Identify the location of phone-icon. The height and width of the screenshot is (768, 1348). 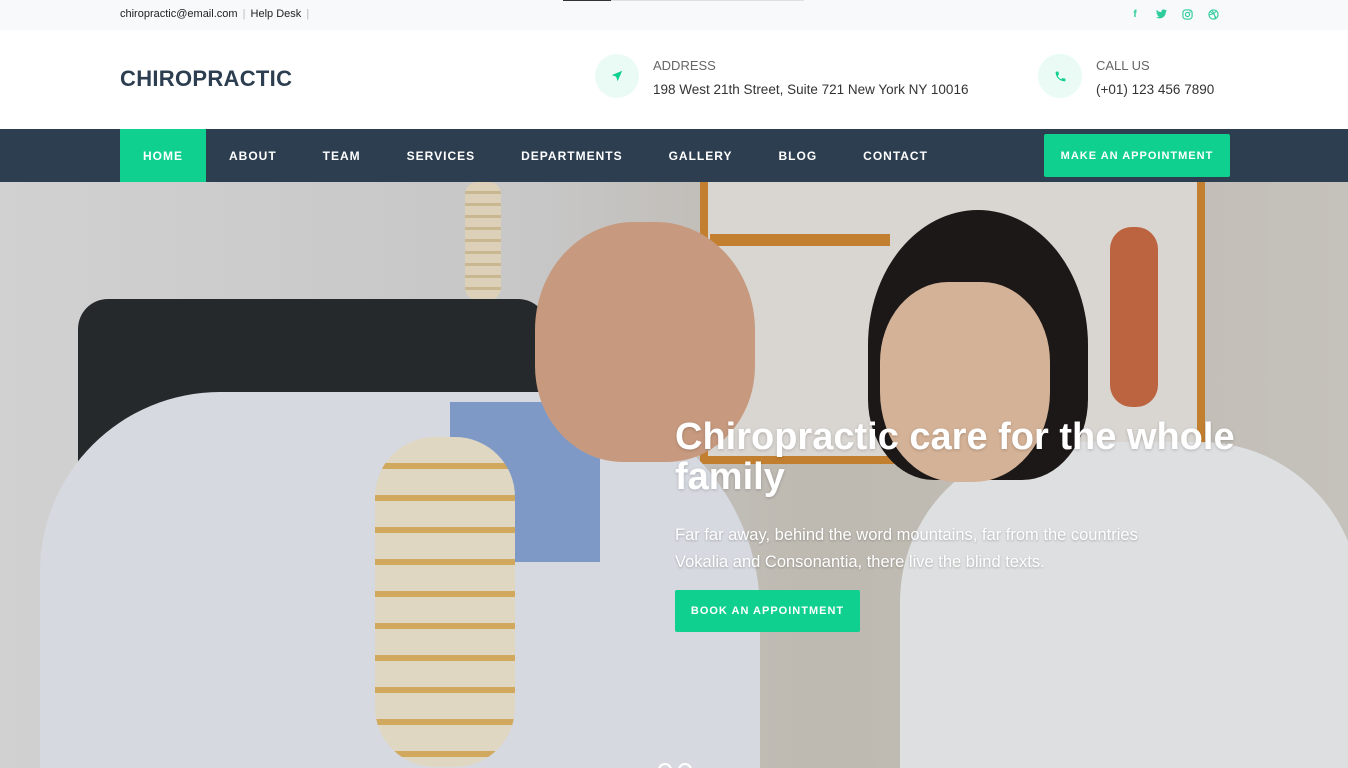
(1060, 76).